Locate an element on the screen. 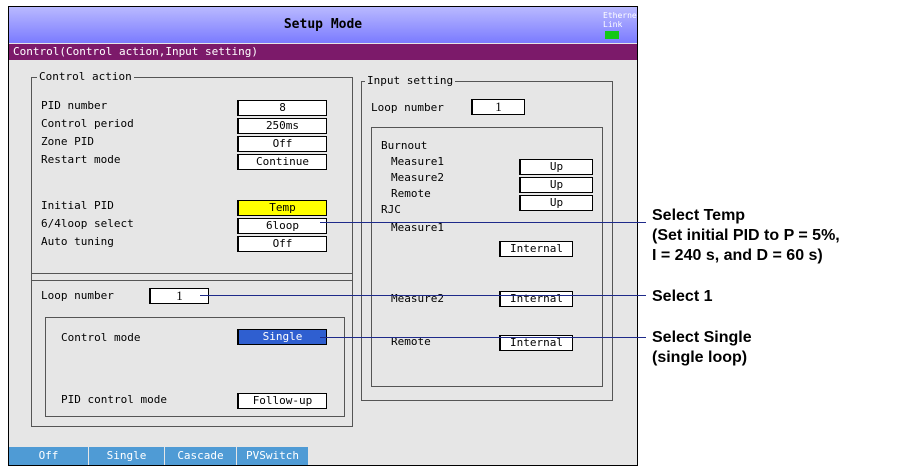 This screenshot has height=466, width=915. link-led-icon is located at coordinates (612, 35).